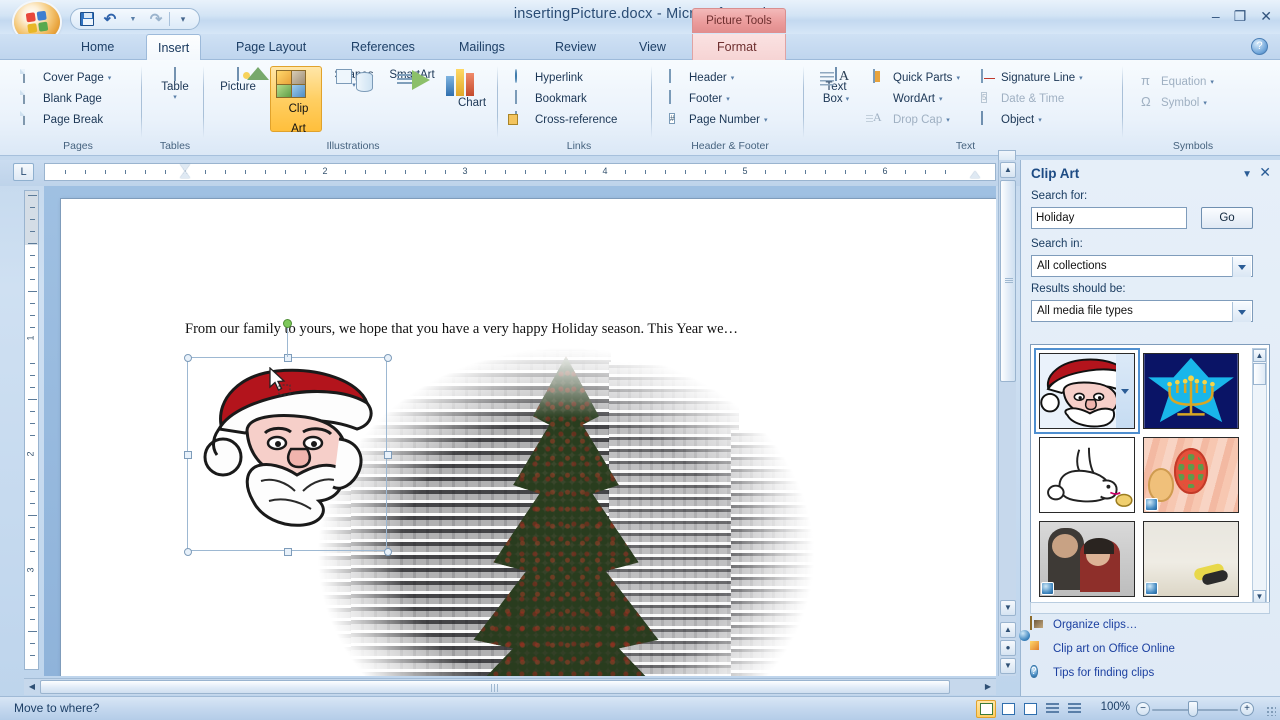 Image resolution: width=1280 pixels, height=720 pixels. Describe the element at coordinates (1052, 709) in the screenshot. I see `outline-view-button` at that location.